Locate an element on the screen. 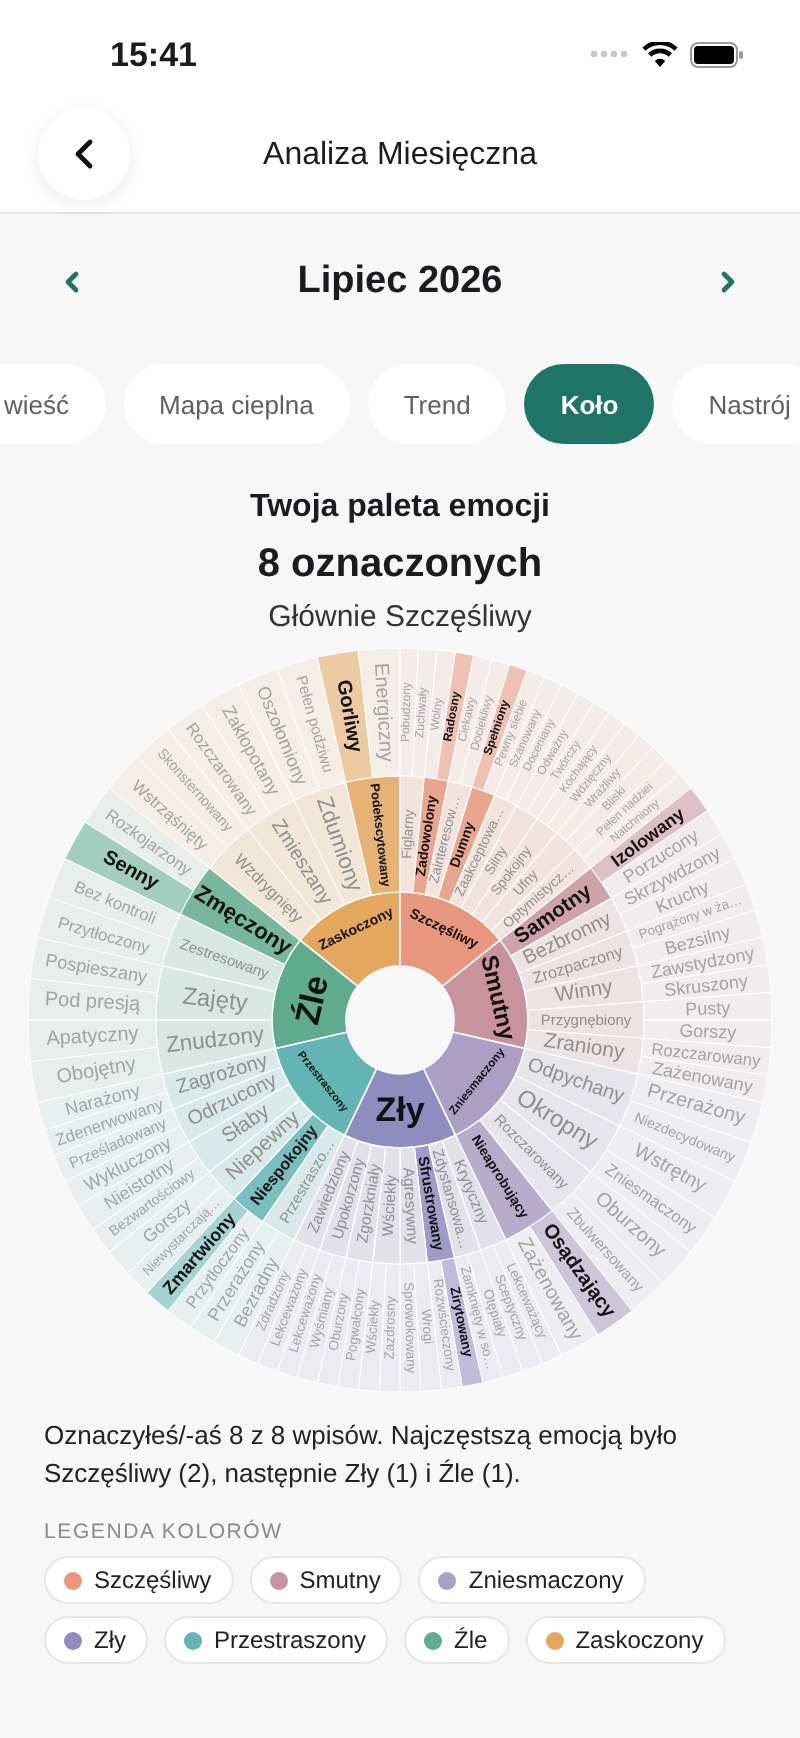 The image size is (800, 1738). emotion-label: Zajęty is located at coordinates (215, 999).